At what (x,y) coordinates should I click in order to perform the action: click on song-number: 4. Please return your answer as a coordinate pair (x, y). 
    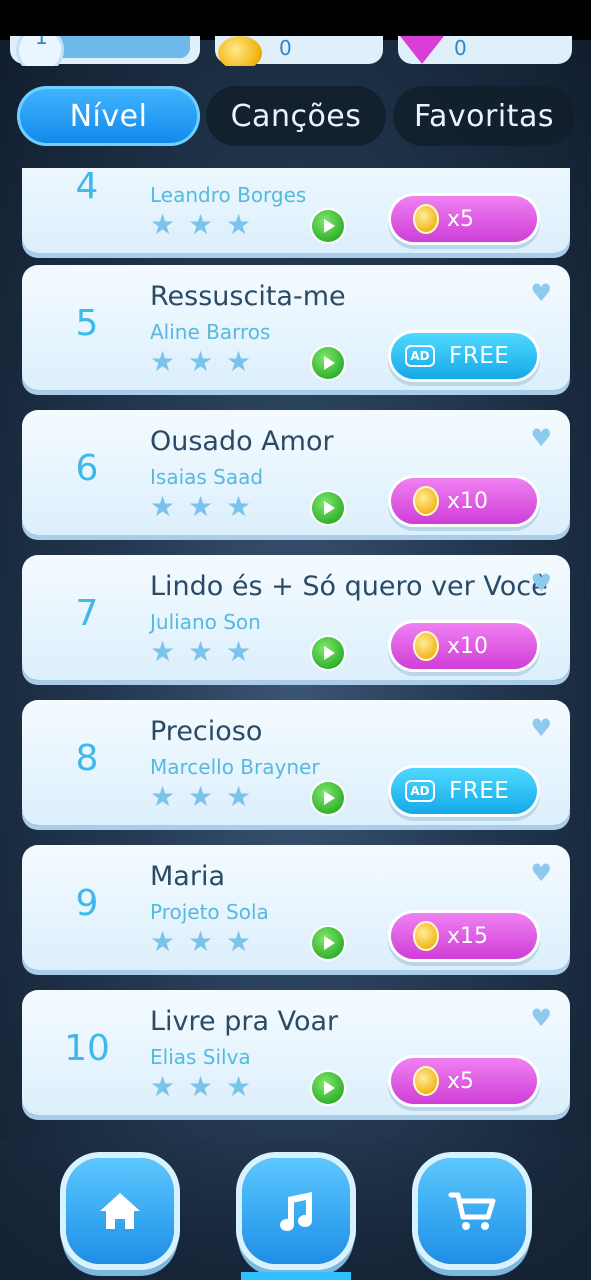
    Looking at the image, I should click on (87, 187).